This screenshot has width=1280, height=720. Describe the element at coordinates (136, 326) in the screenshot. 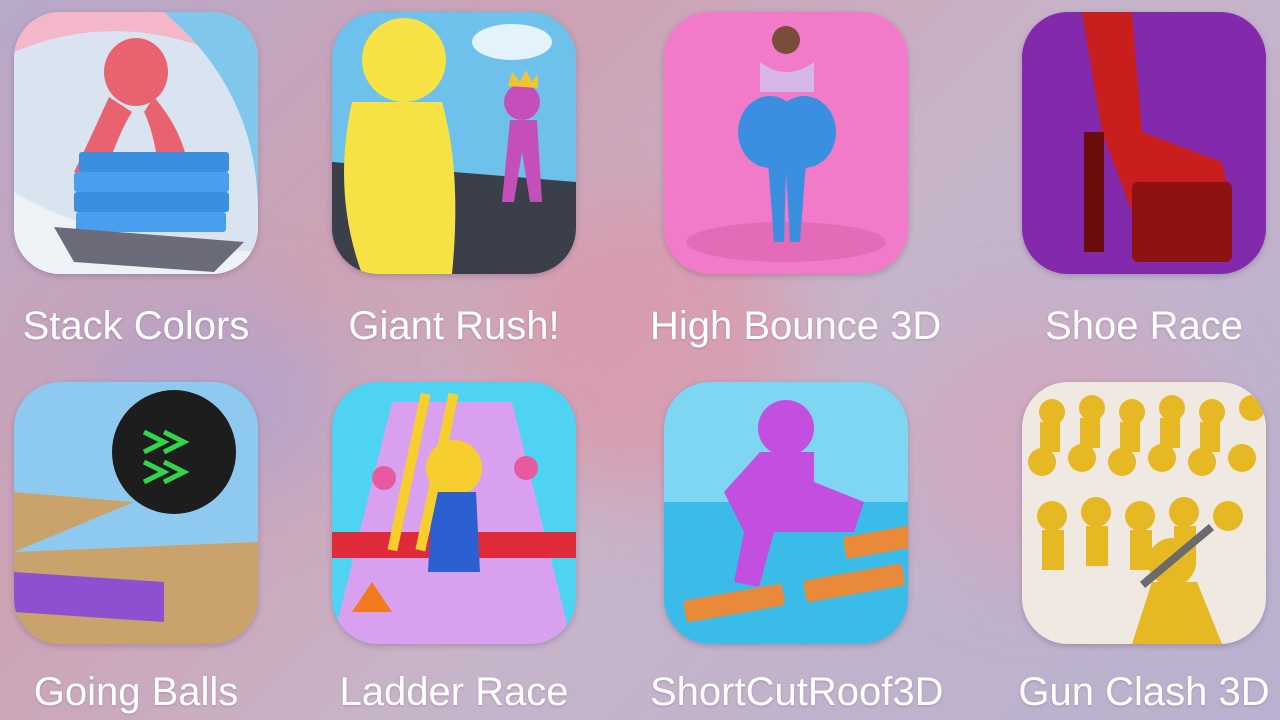

I see `app-name: Stack Colors` at that location.